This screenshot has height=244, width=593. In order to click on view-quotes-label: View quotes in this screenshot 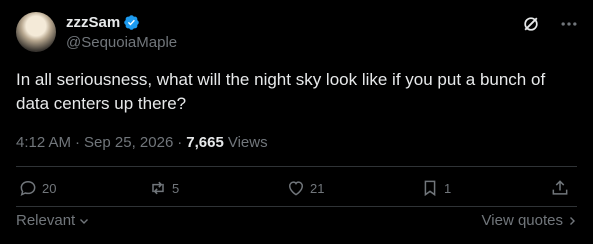, I will do `click(522, 220)`.